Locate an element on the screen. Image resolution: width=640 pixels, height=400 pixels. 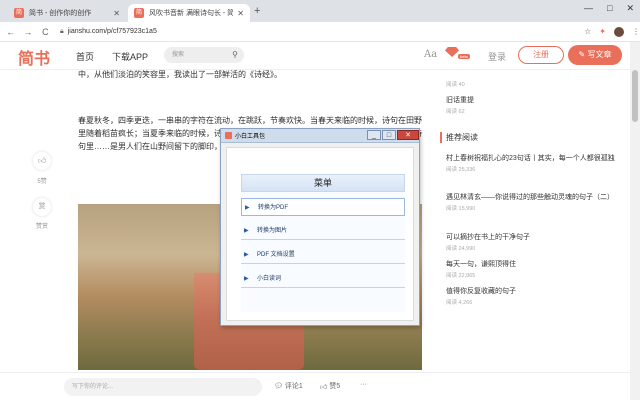
nav-home-link: 首页 is located at coordinates (85, 56).